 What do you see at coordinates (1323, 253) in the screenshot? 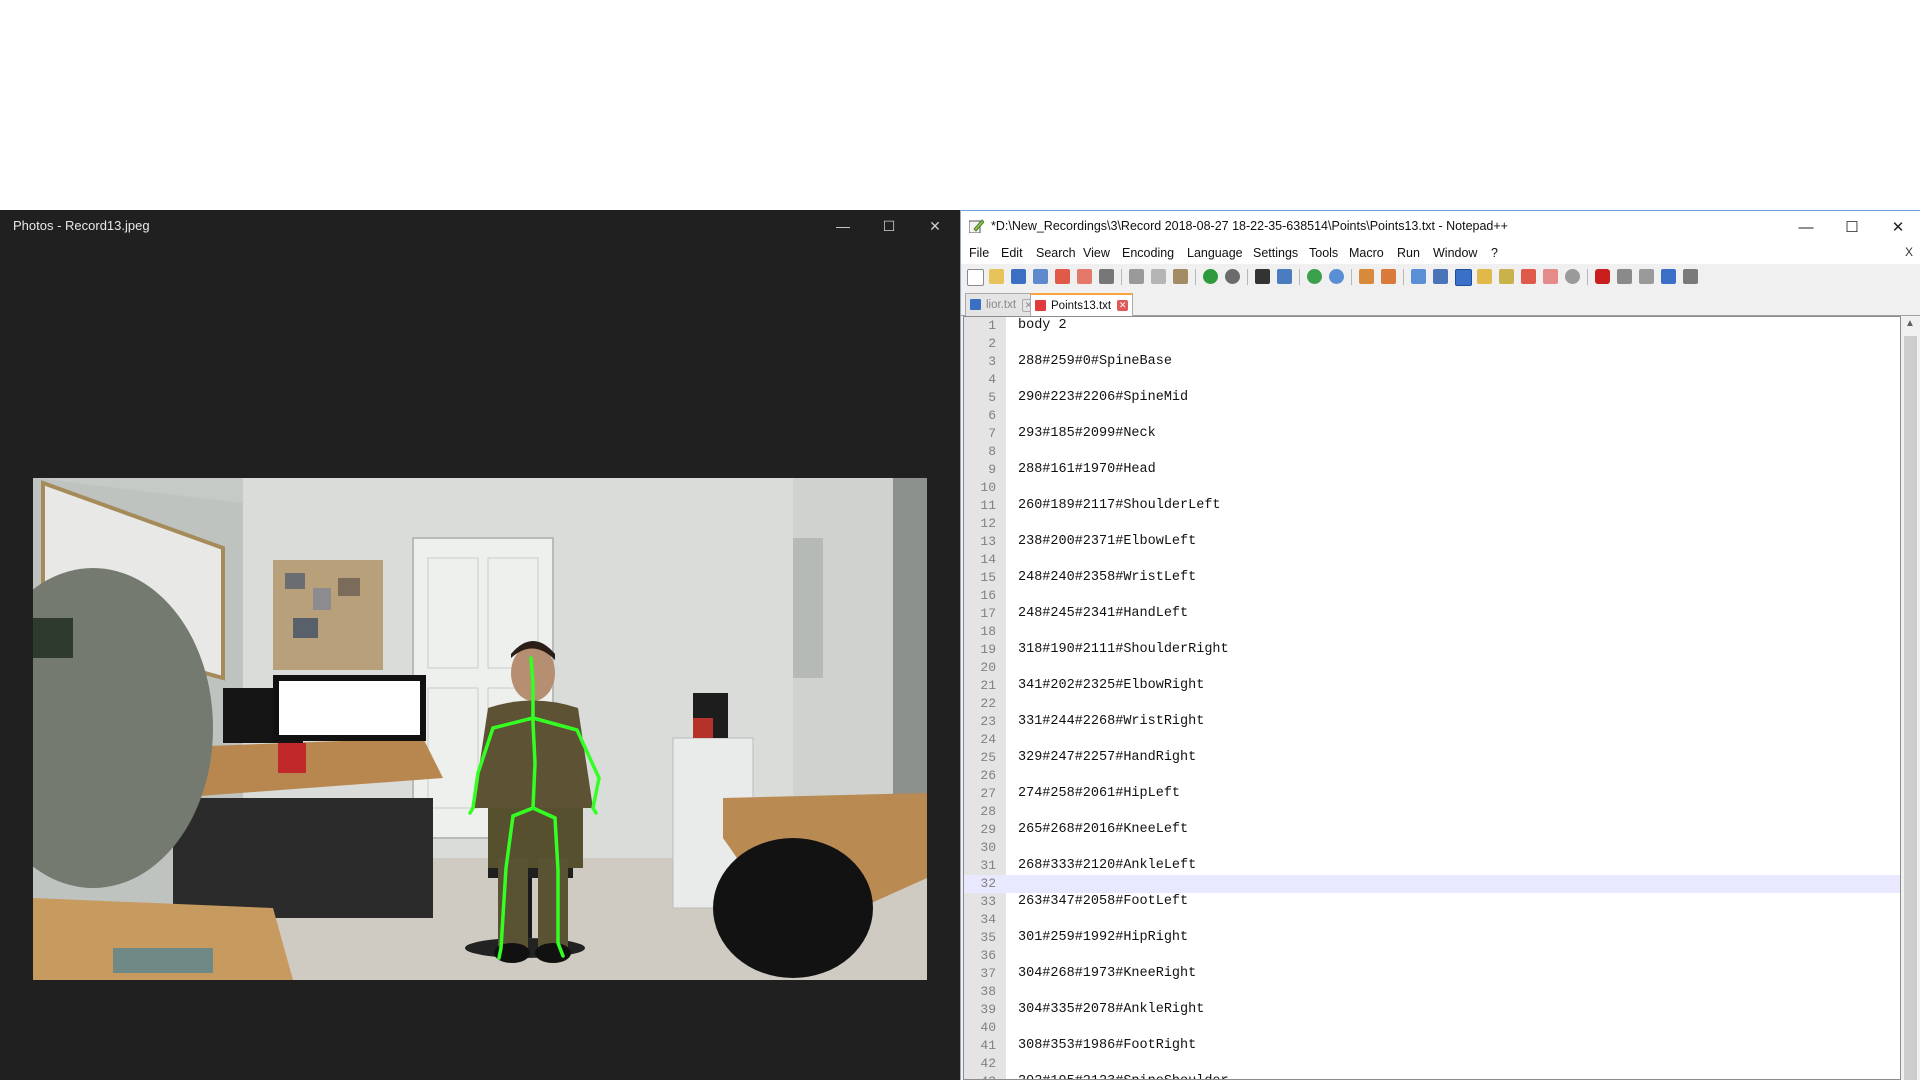
I see `menu-tools: Tools` at bounding box center [1323, 253].